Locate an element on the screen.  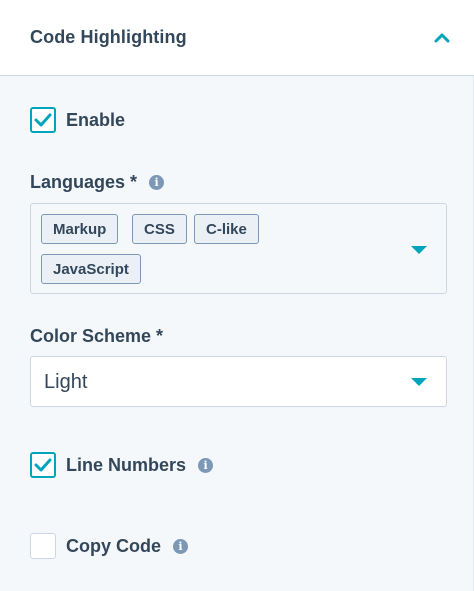
language-tag: Markup is located at coordinates (80, 229).